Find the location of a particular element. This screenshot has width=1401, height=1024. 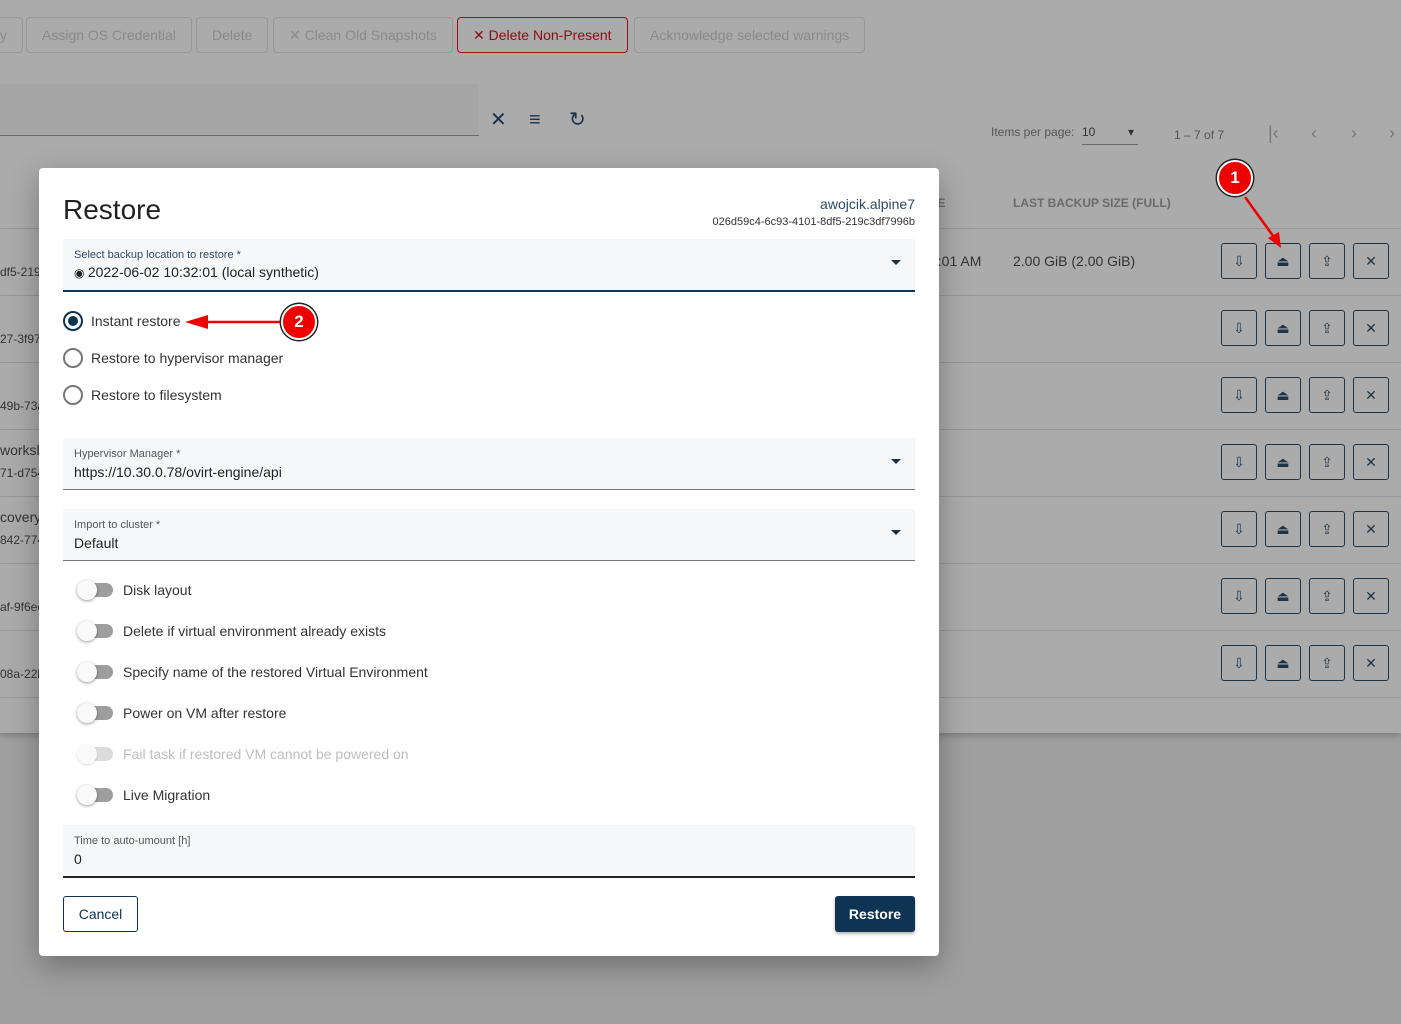

arrow-1-line is located at coordinates (1260, 218).